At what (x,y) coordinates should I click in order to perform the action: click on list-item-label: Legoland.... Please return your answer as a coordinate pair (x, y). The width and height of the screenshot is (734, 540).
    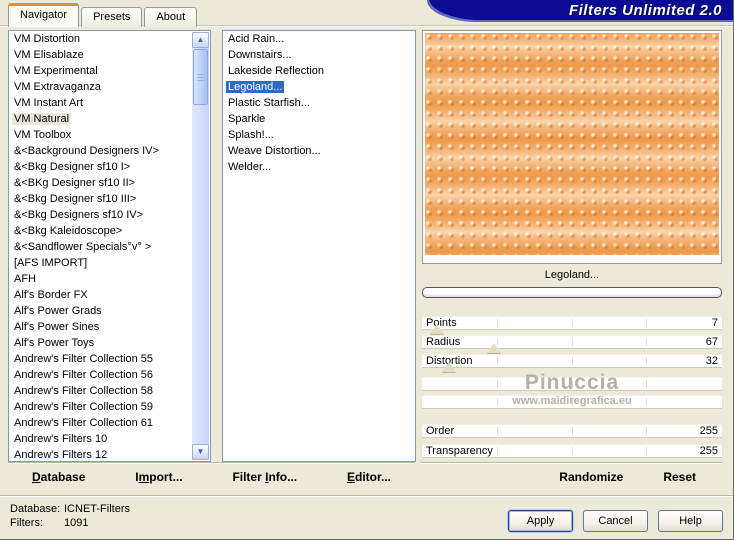
    Looking at the image, I should click on (255, 87).